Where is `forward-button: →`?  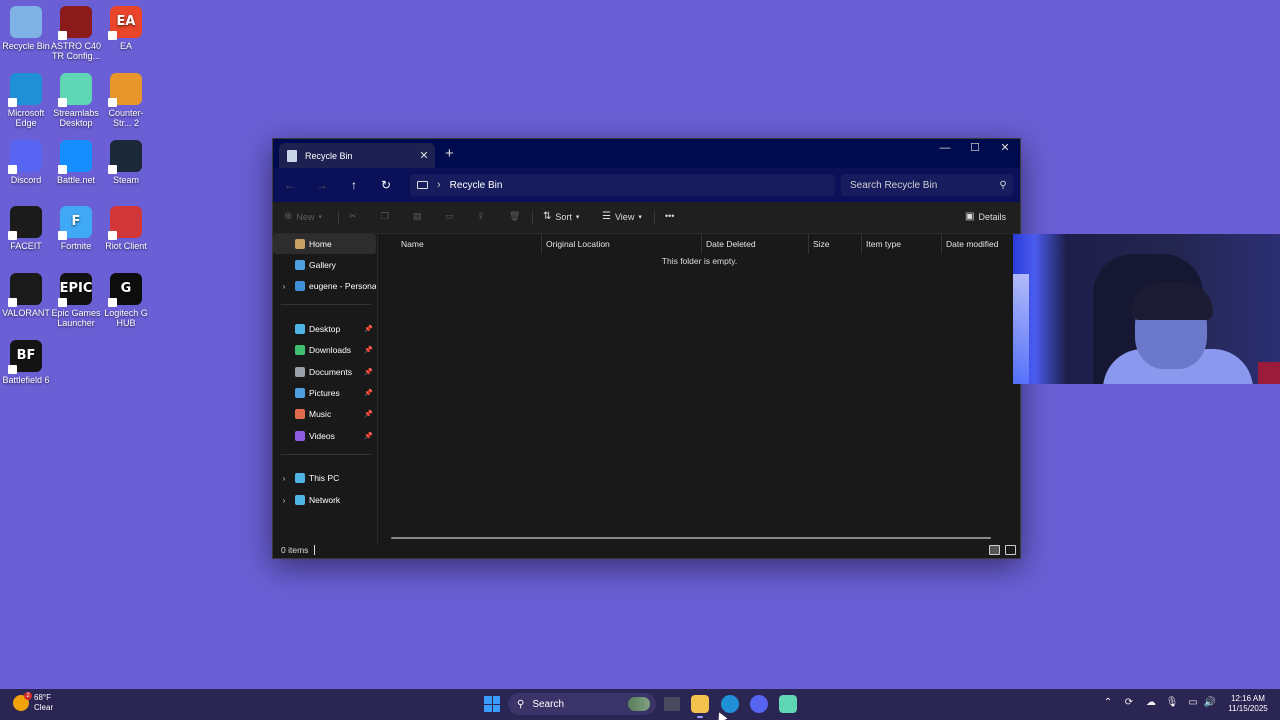 forward-button: → is located at coordinates (322, 185).